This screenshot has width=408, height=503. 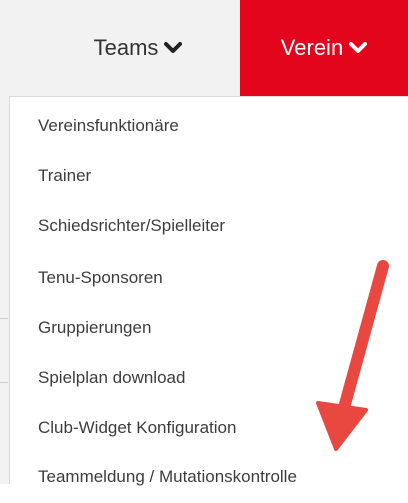 What do you see at coordinates (108, 126) in the screenshot?
I see `menu-item-vereinsfunktionaere: Vereinsfunktionäre` at bounding box center [108, 126].